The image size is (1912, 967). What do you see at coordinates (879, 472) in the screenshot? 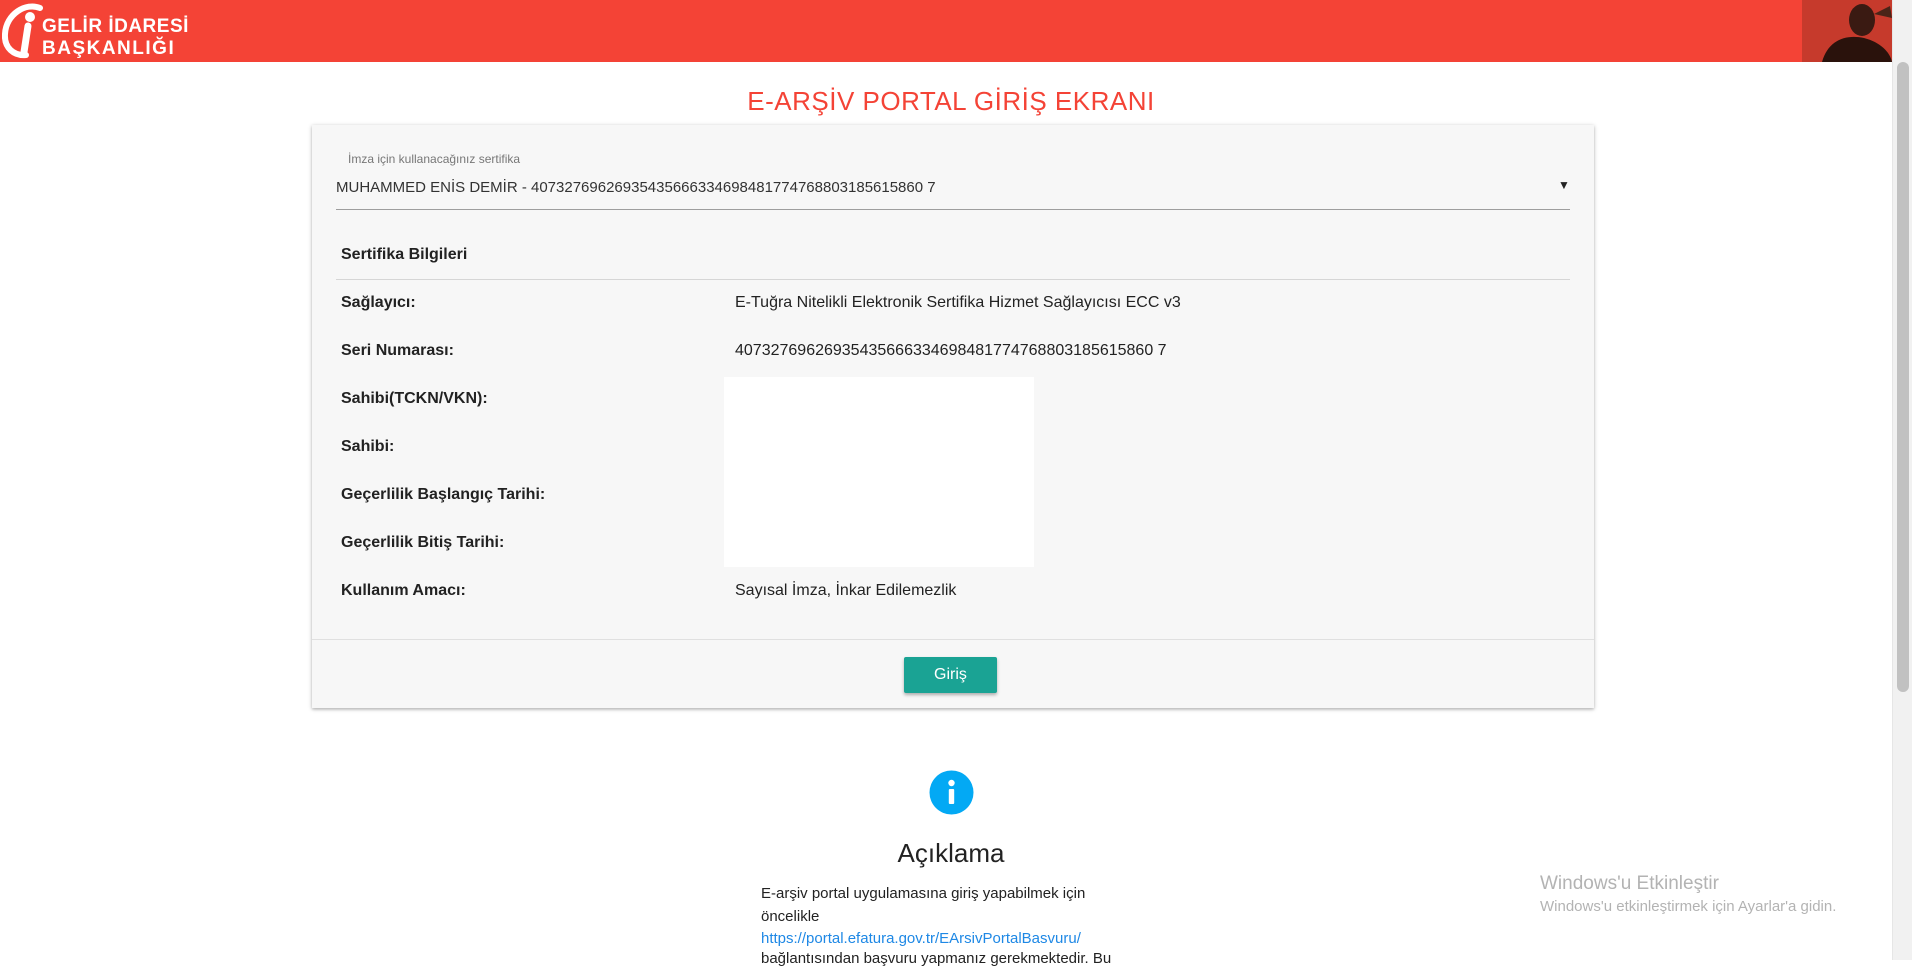
I see `redacted-area` at bounding box center [879, 472].